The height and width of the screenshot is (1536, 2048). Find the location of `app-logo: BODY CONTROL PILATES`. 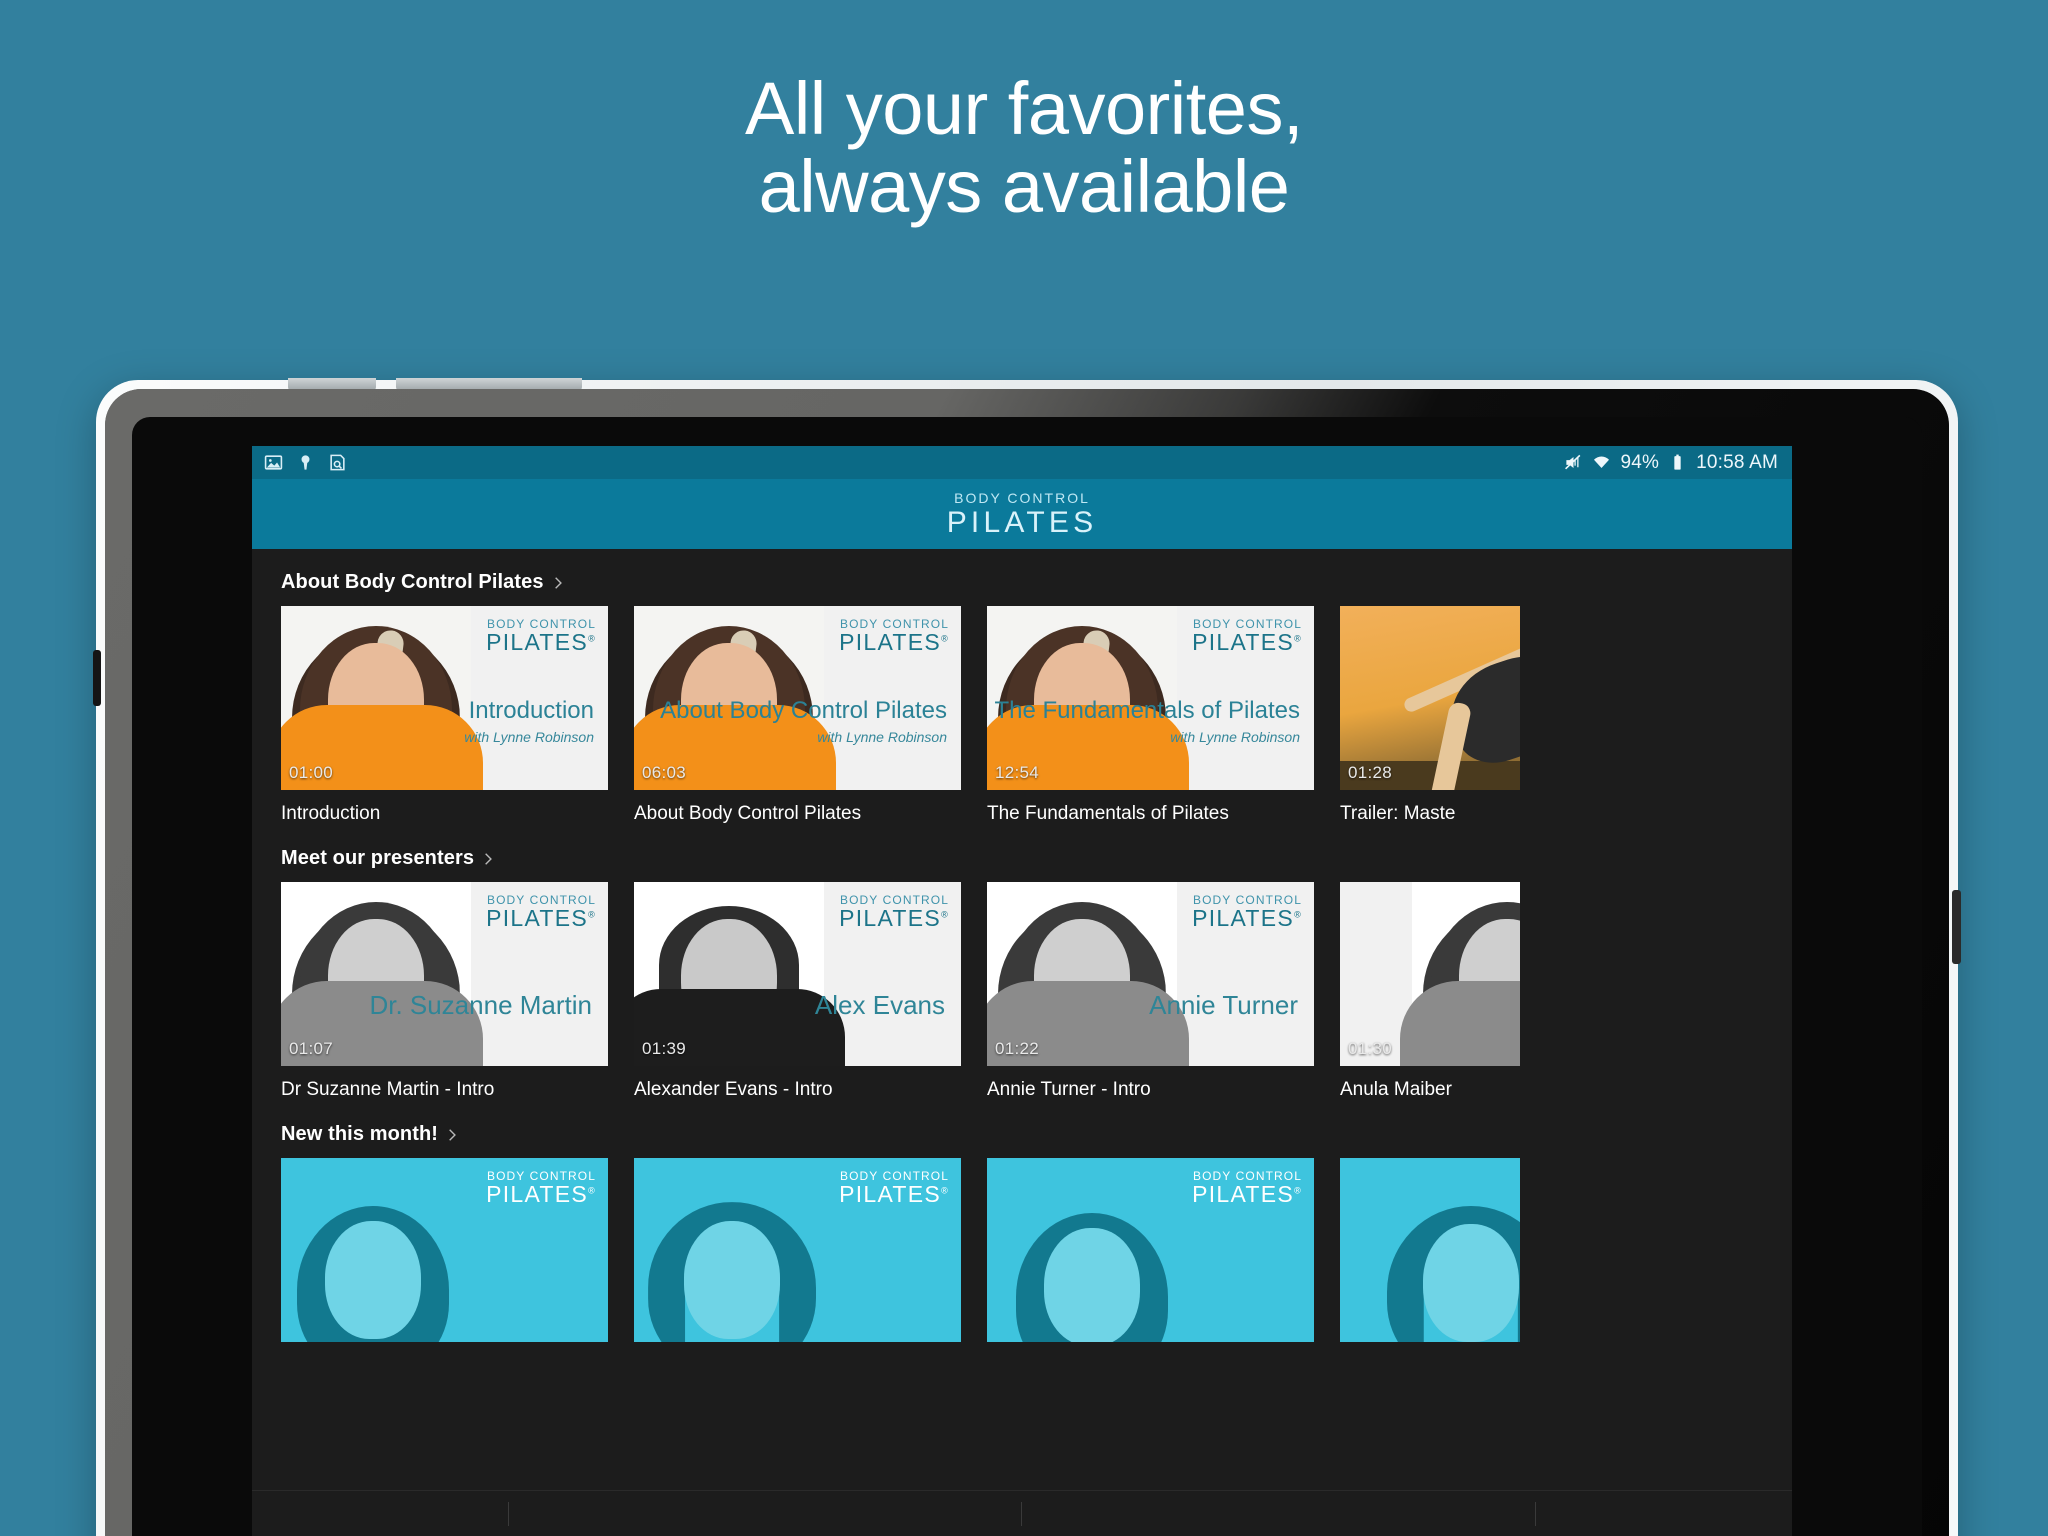

app-logo: BODY CONTROL PILATES is located at coordinates (1022, 514).